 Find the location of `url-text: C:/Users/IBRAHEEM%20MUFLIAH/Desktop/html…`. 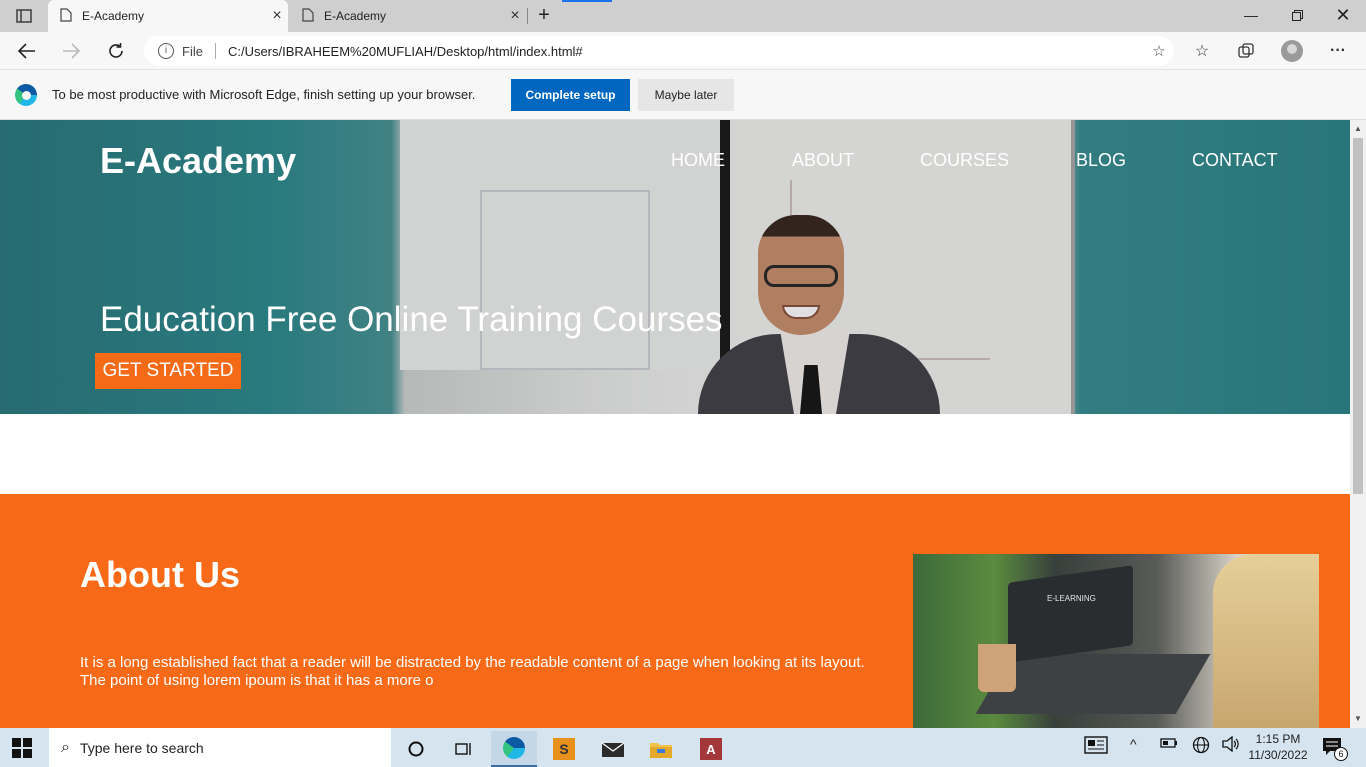

url-text: C:/Users/IBRAHEEM%20MUFLIAH/Desktop/html… is located at coordinates (686, 51).